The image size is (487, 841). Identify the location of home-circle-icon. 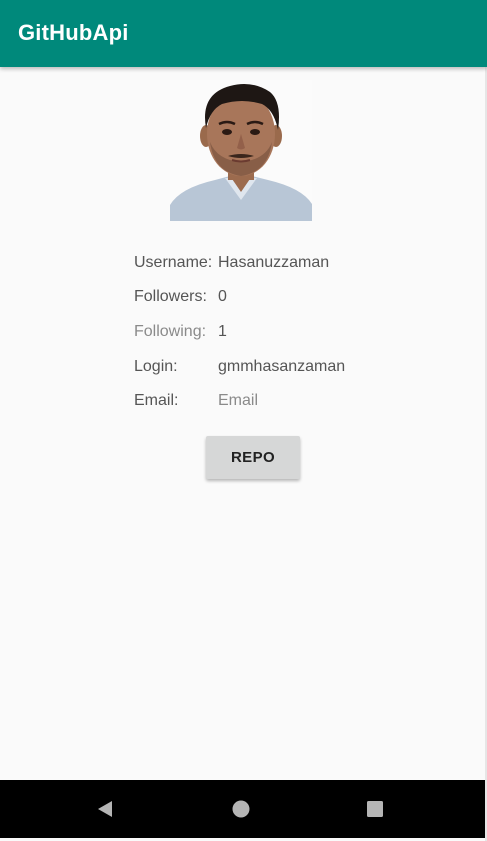
(241, 809).